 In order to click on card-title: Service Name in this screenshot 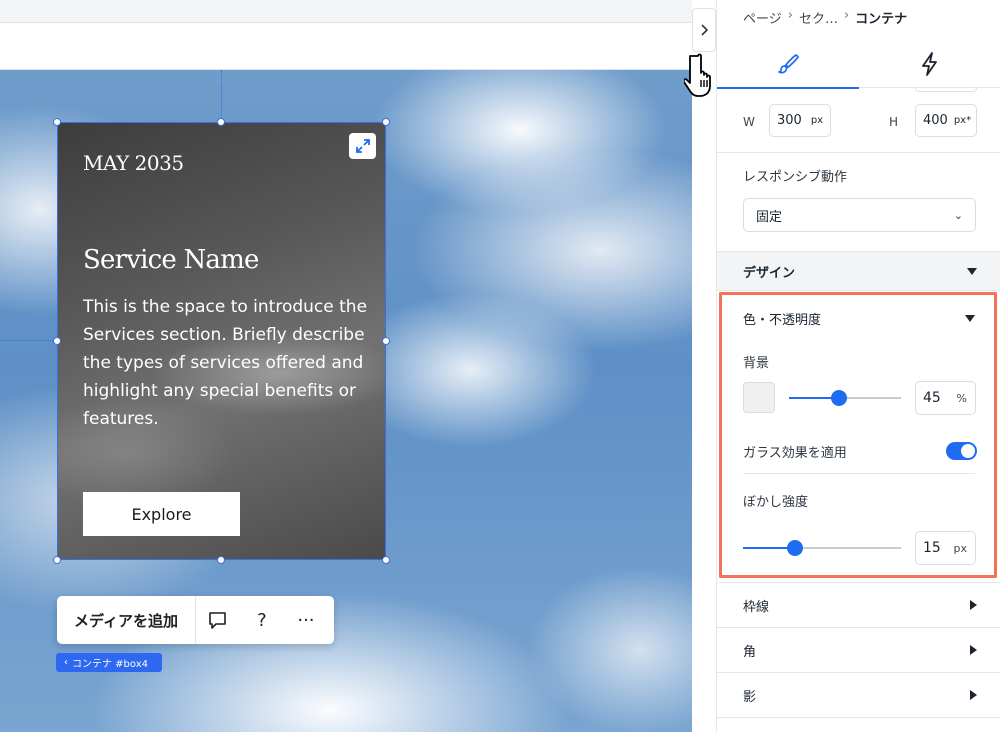, I will do `click(171, 260)`.